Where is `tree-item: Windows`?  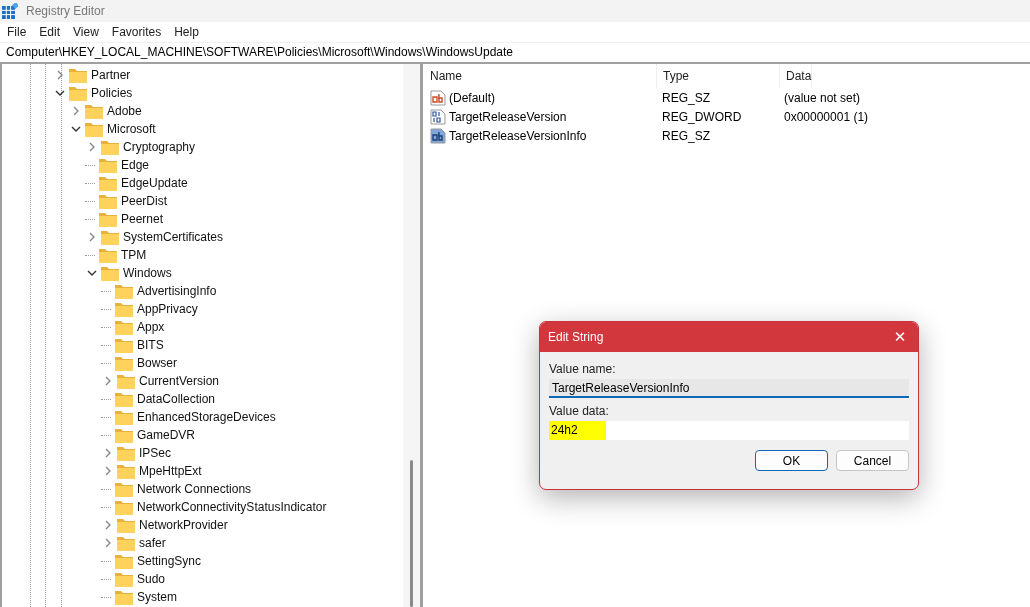 tree-item: Windows is located at coordinates (147, 273).